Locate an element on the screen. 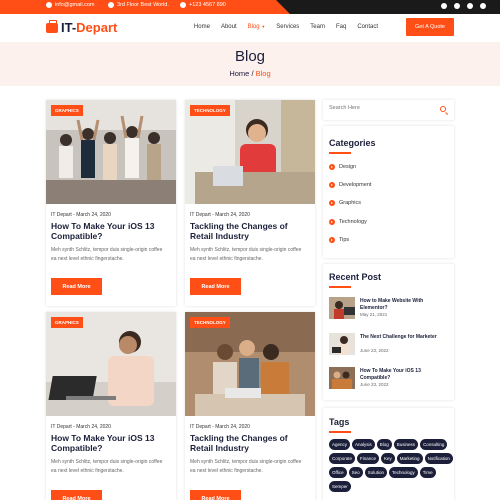 The image size is (500, 500). pinterest-icon is located at coordinates (483, 6).